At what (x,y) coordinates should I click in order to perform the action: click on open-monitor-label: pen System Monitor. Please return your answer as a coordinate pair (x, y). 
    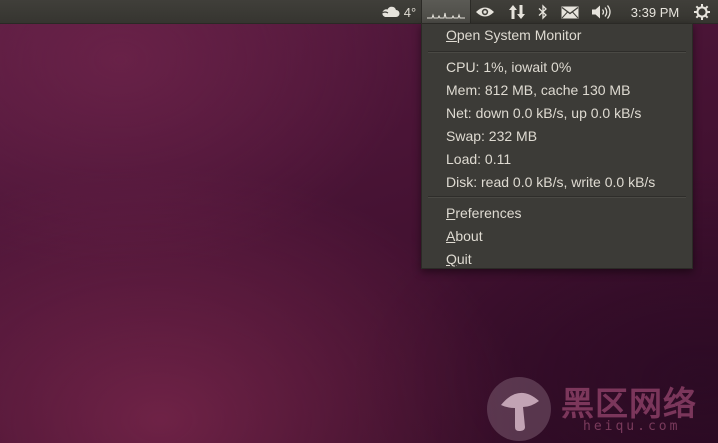
    Looking at the image, I should click on (519, 35).